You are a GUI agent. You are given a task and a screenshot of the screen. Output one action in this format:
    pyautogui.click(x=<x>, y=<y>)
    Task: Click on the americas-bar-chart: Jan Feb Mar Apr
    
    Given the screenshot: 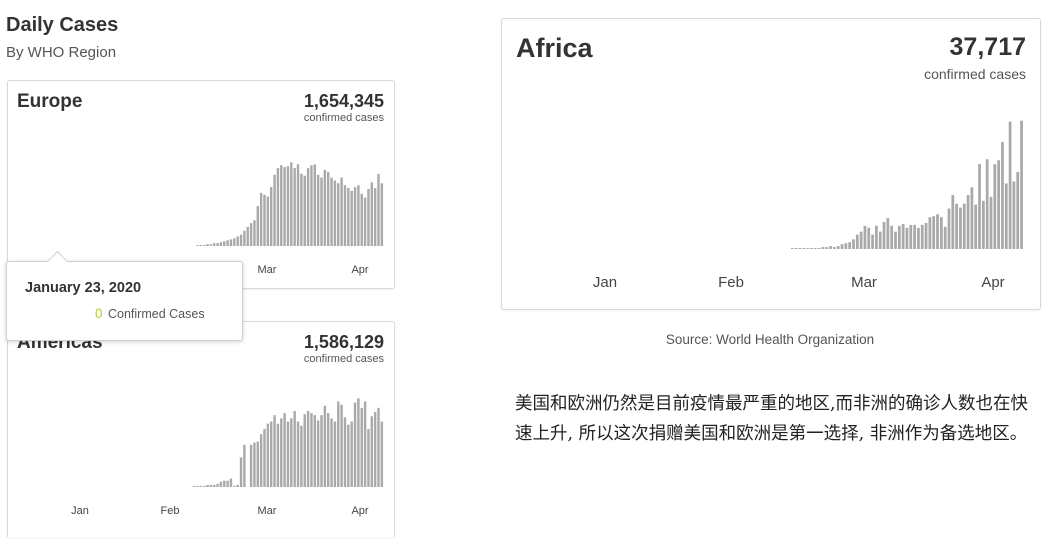 What is the action you would take?
    pyautogui.click(x=201, y=429)
    